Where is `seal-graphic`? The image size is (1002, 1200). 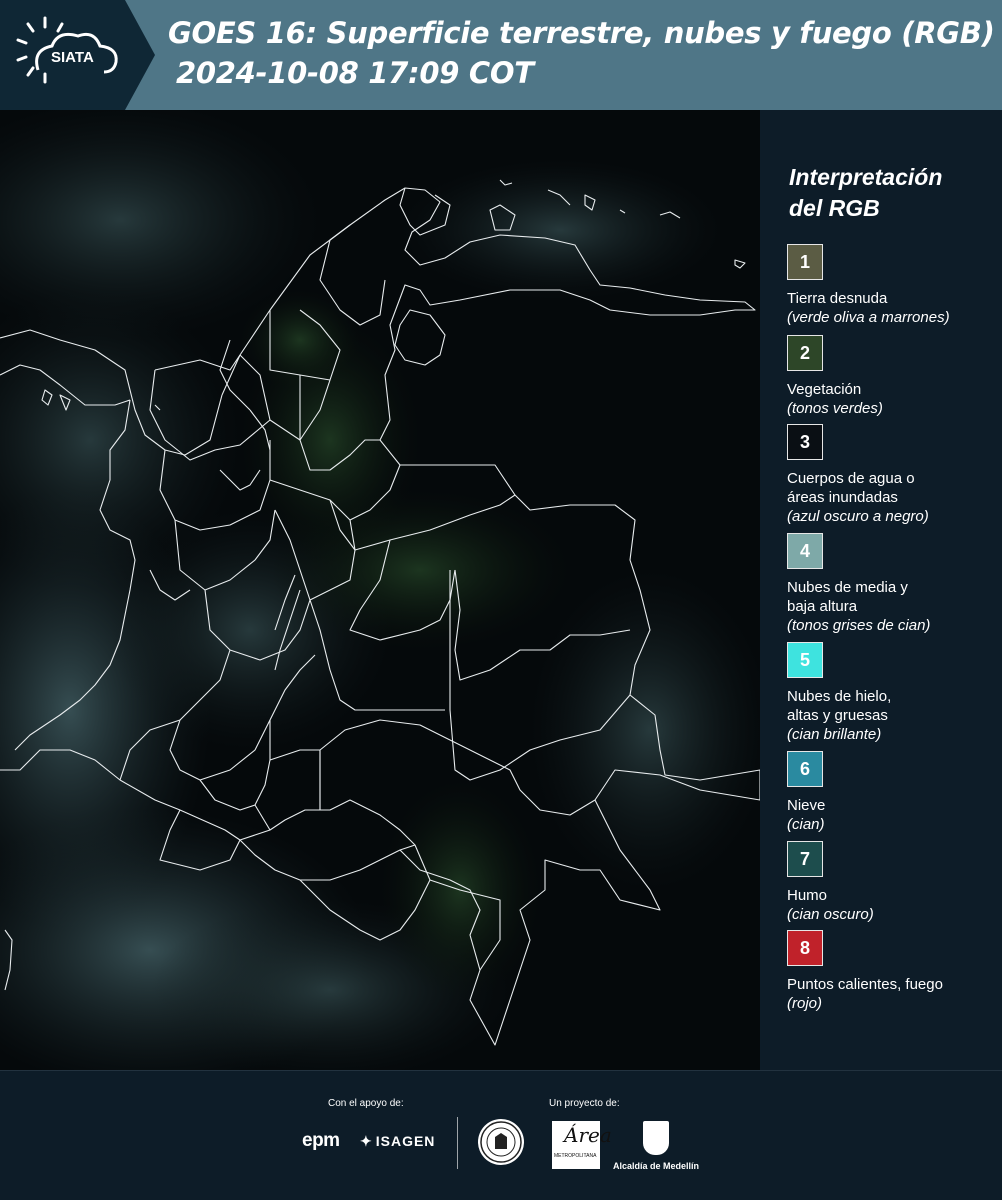 seal-graphic is located at coordinates (501, 1142).